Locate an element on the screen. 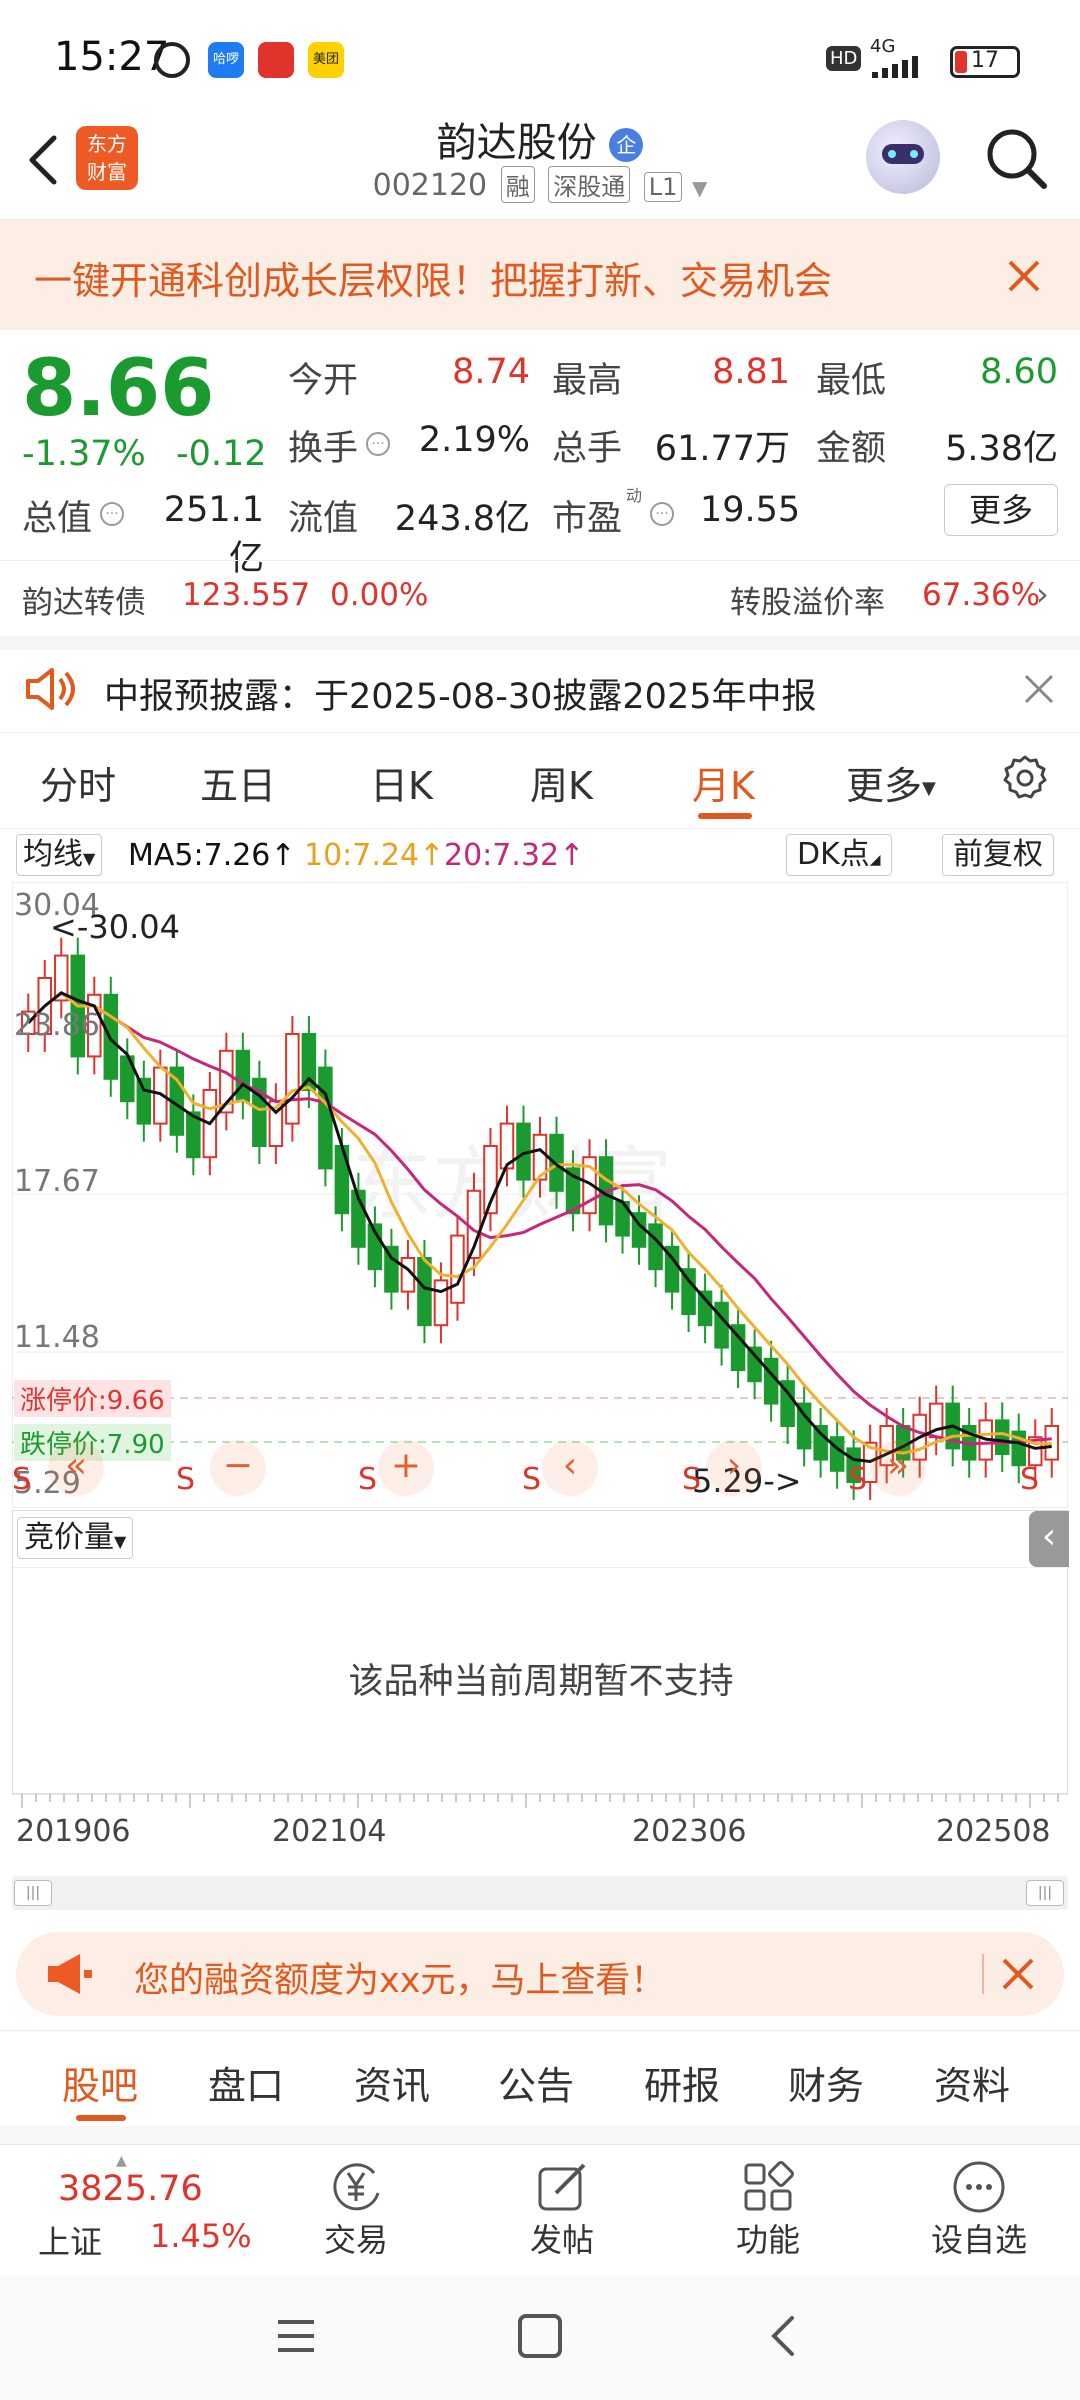  last-price: 8.66 is located at coordinates (118, 389).